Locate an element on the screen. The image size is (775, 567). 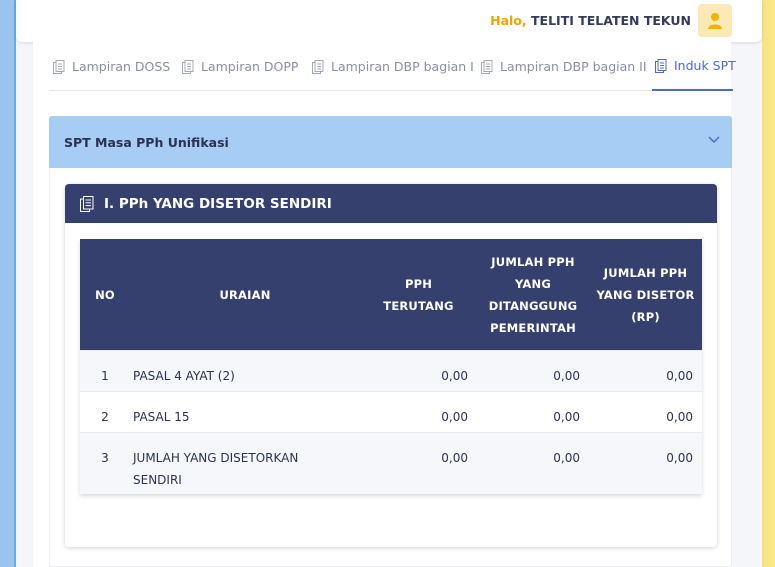
section-header: I. PPh YANG DISETOR SENDIRI is located at coordinates (391, 203).